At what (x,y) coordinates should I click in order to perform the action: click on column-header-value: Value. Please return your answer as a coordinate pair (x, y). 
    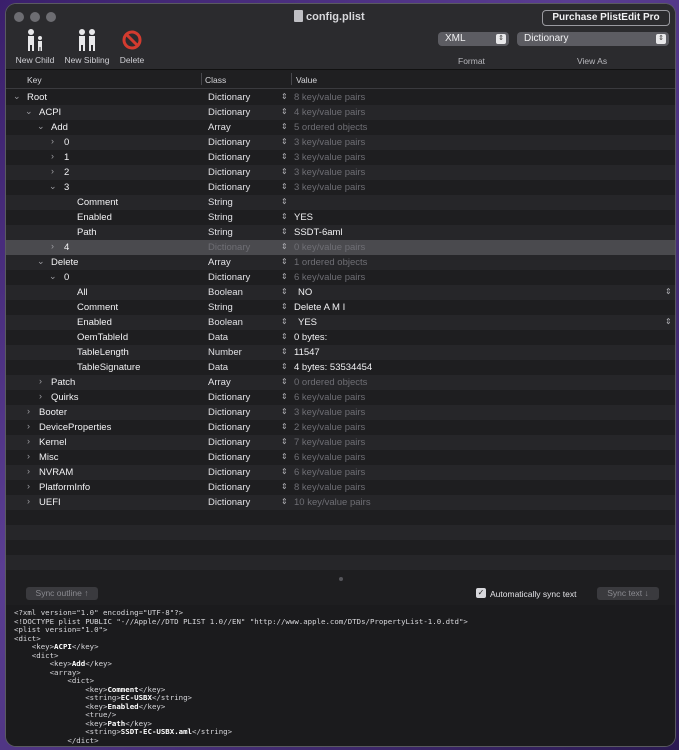
    Looking at the image, I should click on (306, 80).